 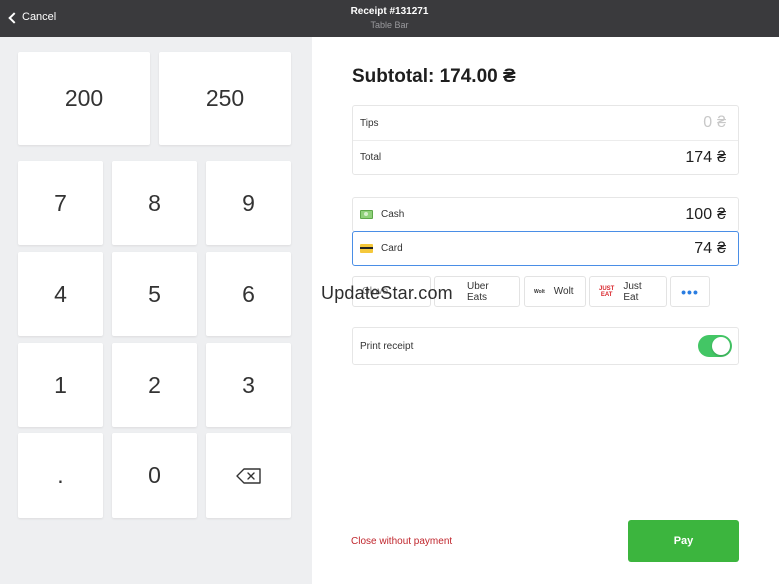 What do you see at coordinates (60, 294) in the screenshot?
I see `key-4: 4` at bounding box center [60, 294].